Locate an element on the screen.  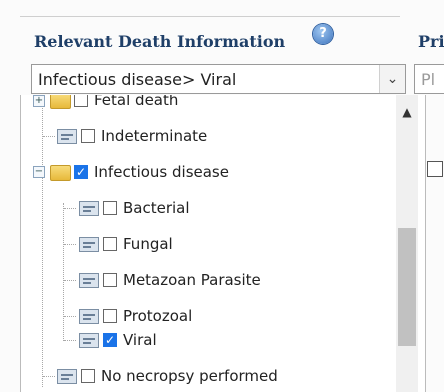
right-field-label: Pri is located at coordinates (431, 41).